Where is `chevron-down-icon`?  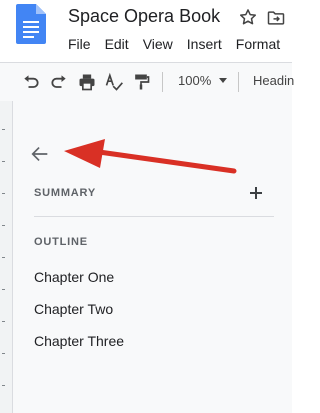 chevron-down-icon is located at coordinates (223, 80).